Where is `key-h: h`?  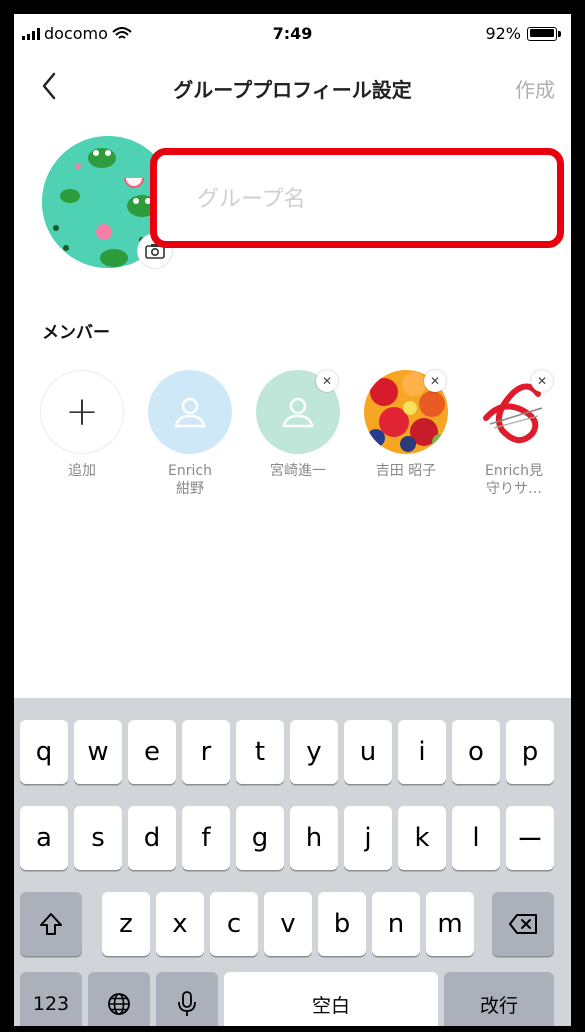 key-h: h is located at coordinates (314, 838).